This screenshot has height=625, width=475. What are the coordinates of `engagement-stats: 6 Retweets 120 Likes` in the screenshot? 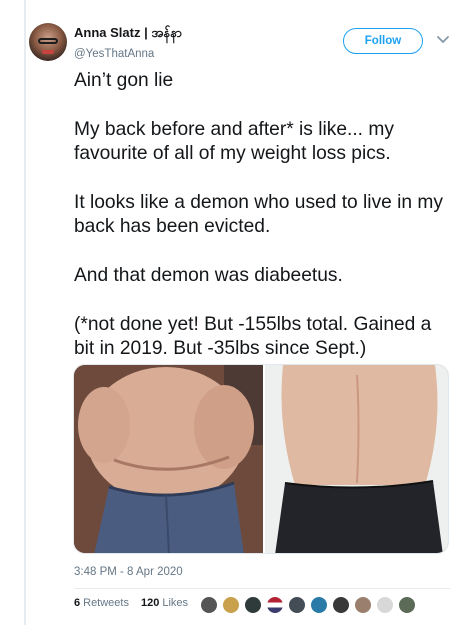 It's located at (137, 603).